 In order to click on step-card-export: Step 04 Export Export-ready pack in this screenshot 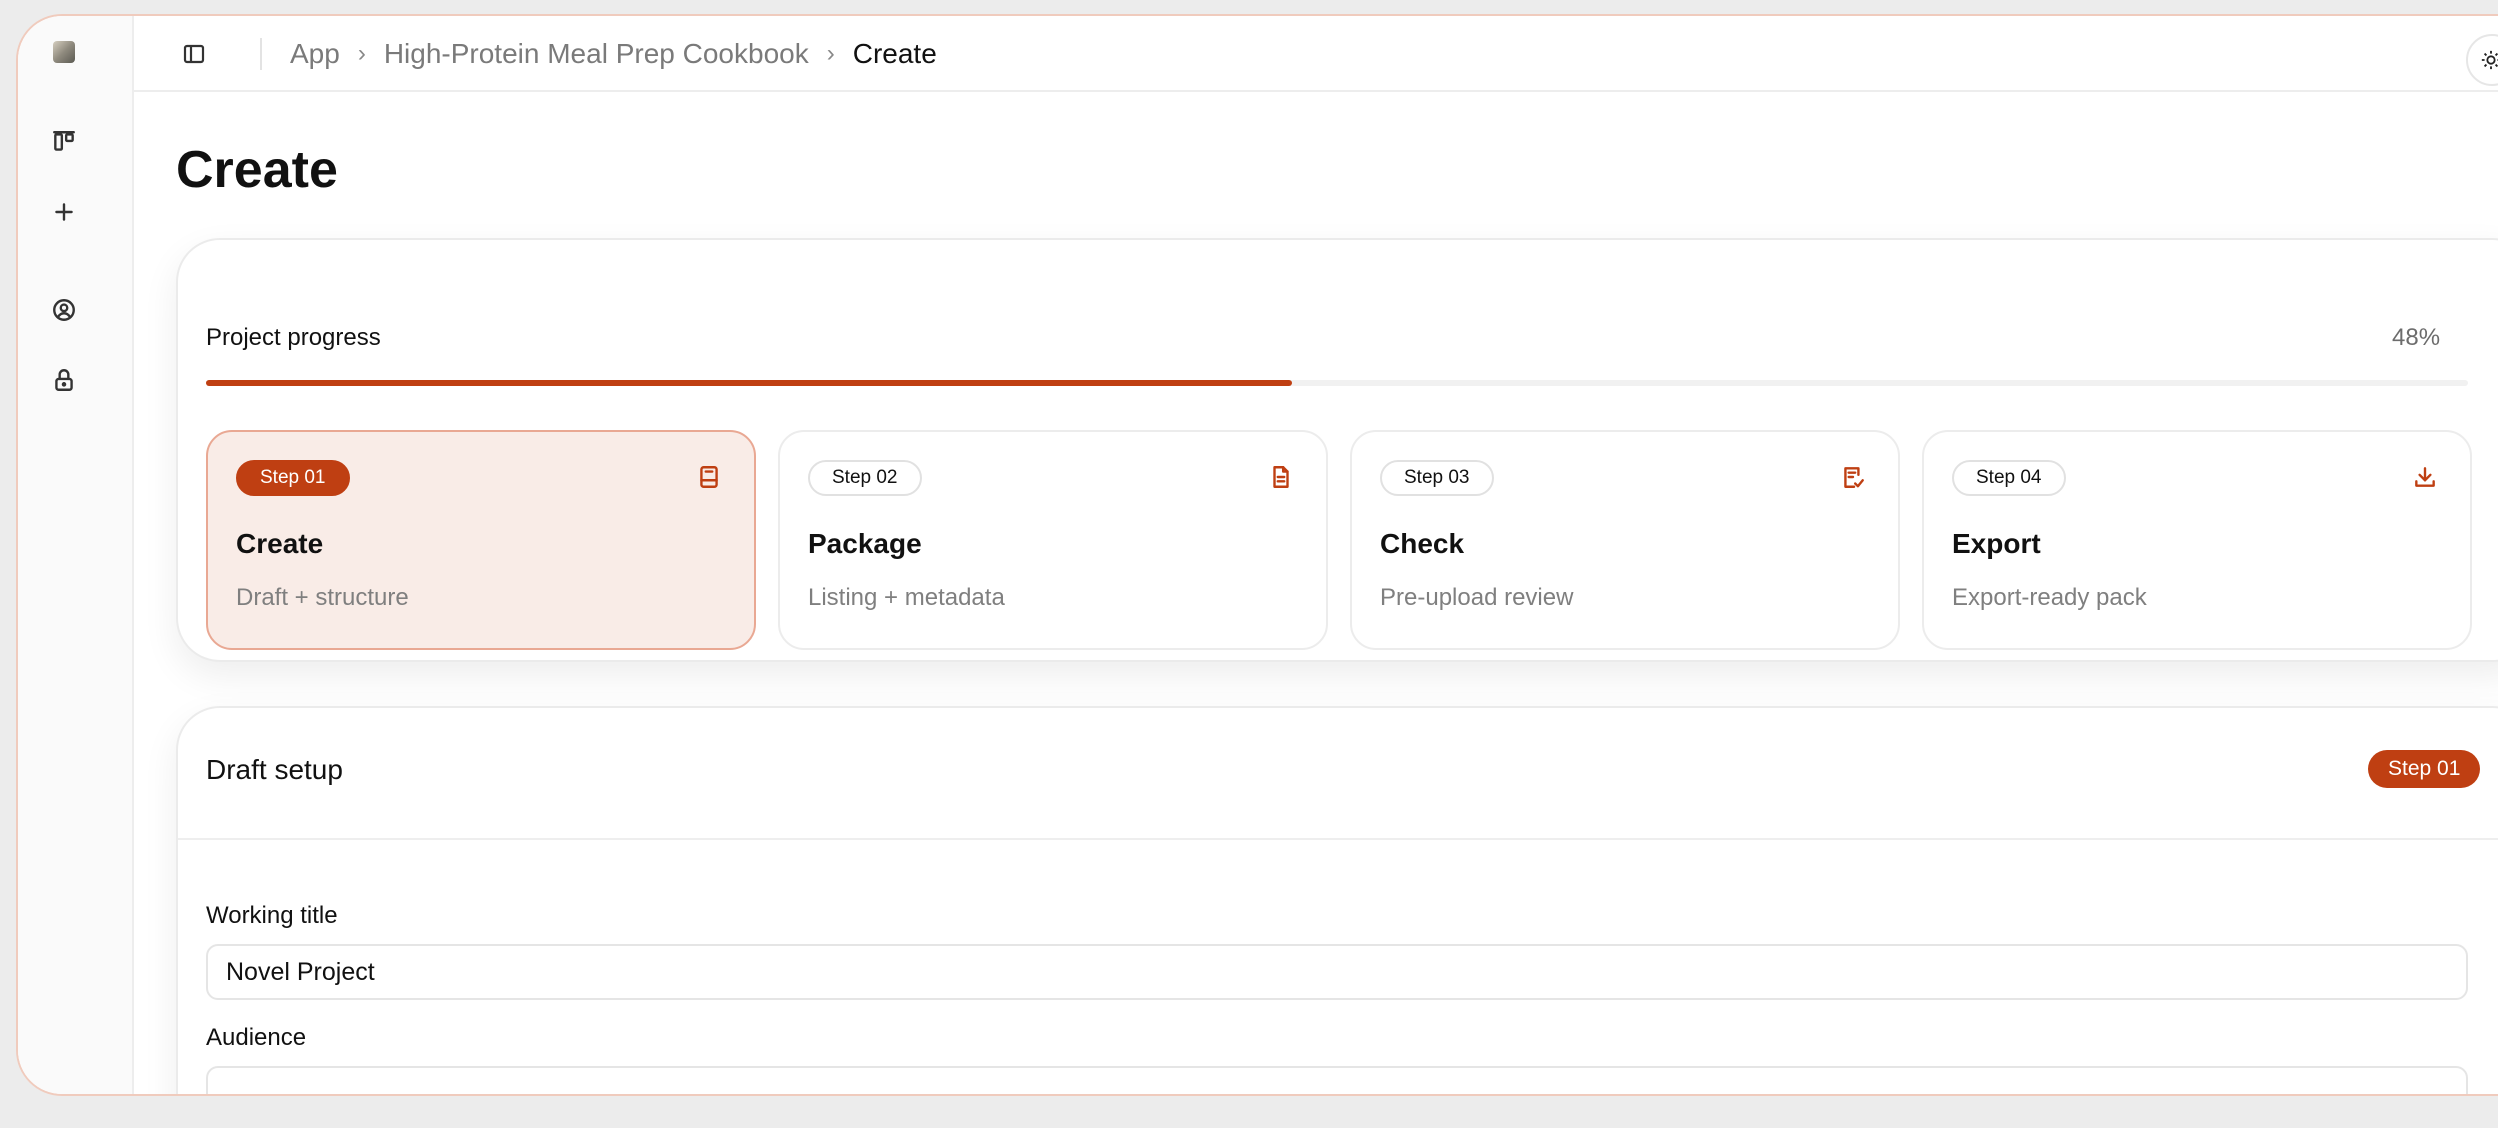, I will do `click(2197, 540)`.